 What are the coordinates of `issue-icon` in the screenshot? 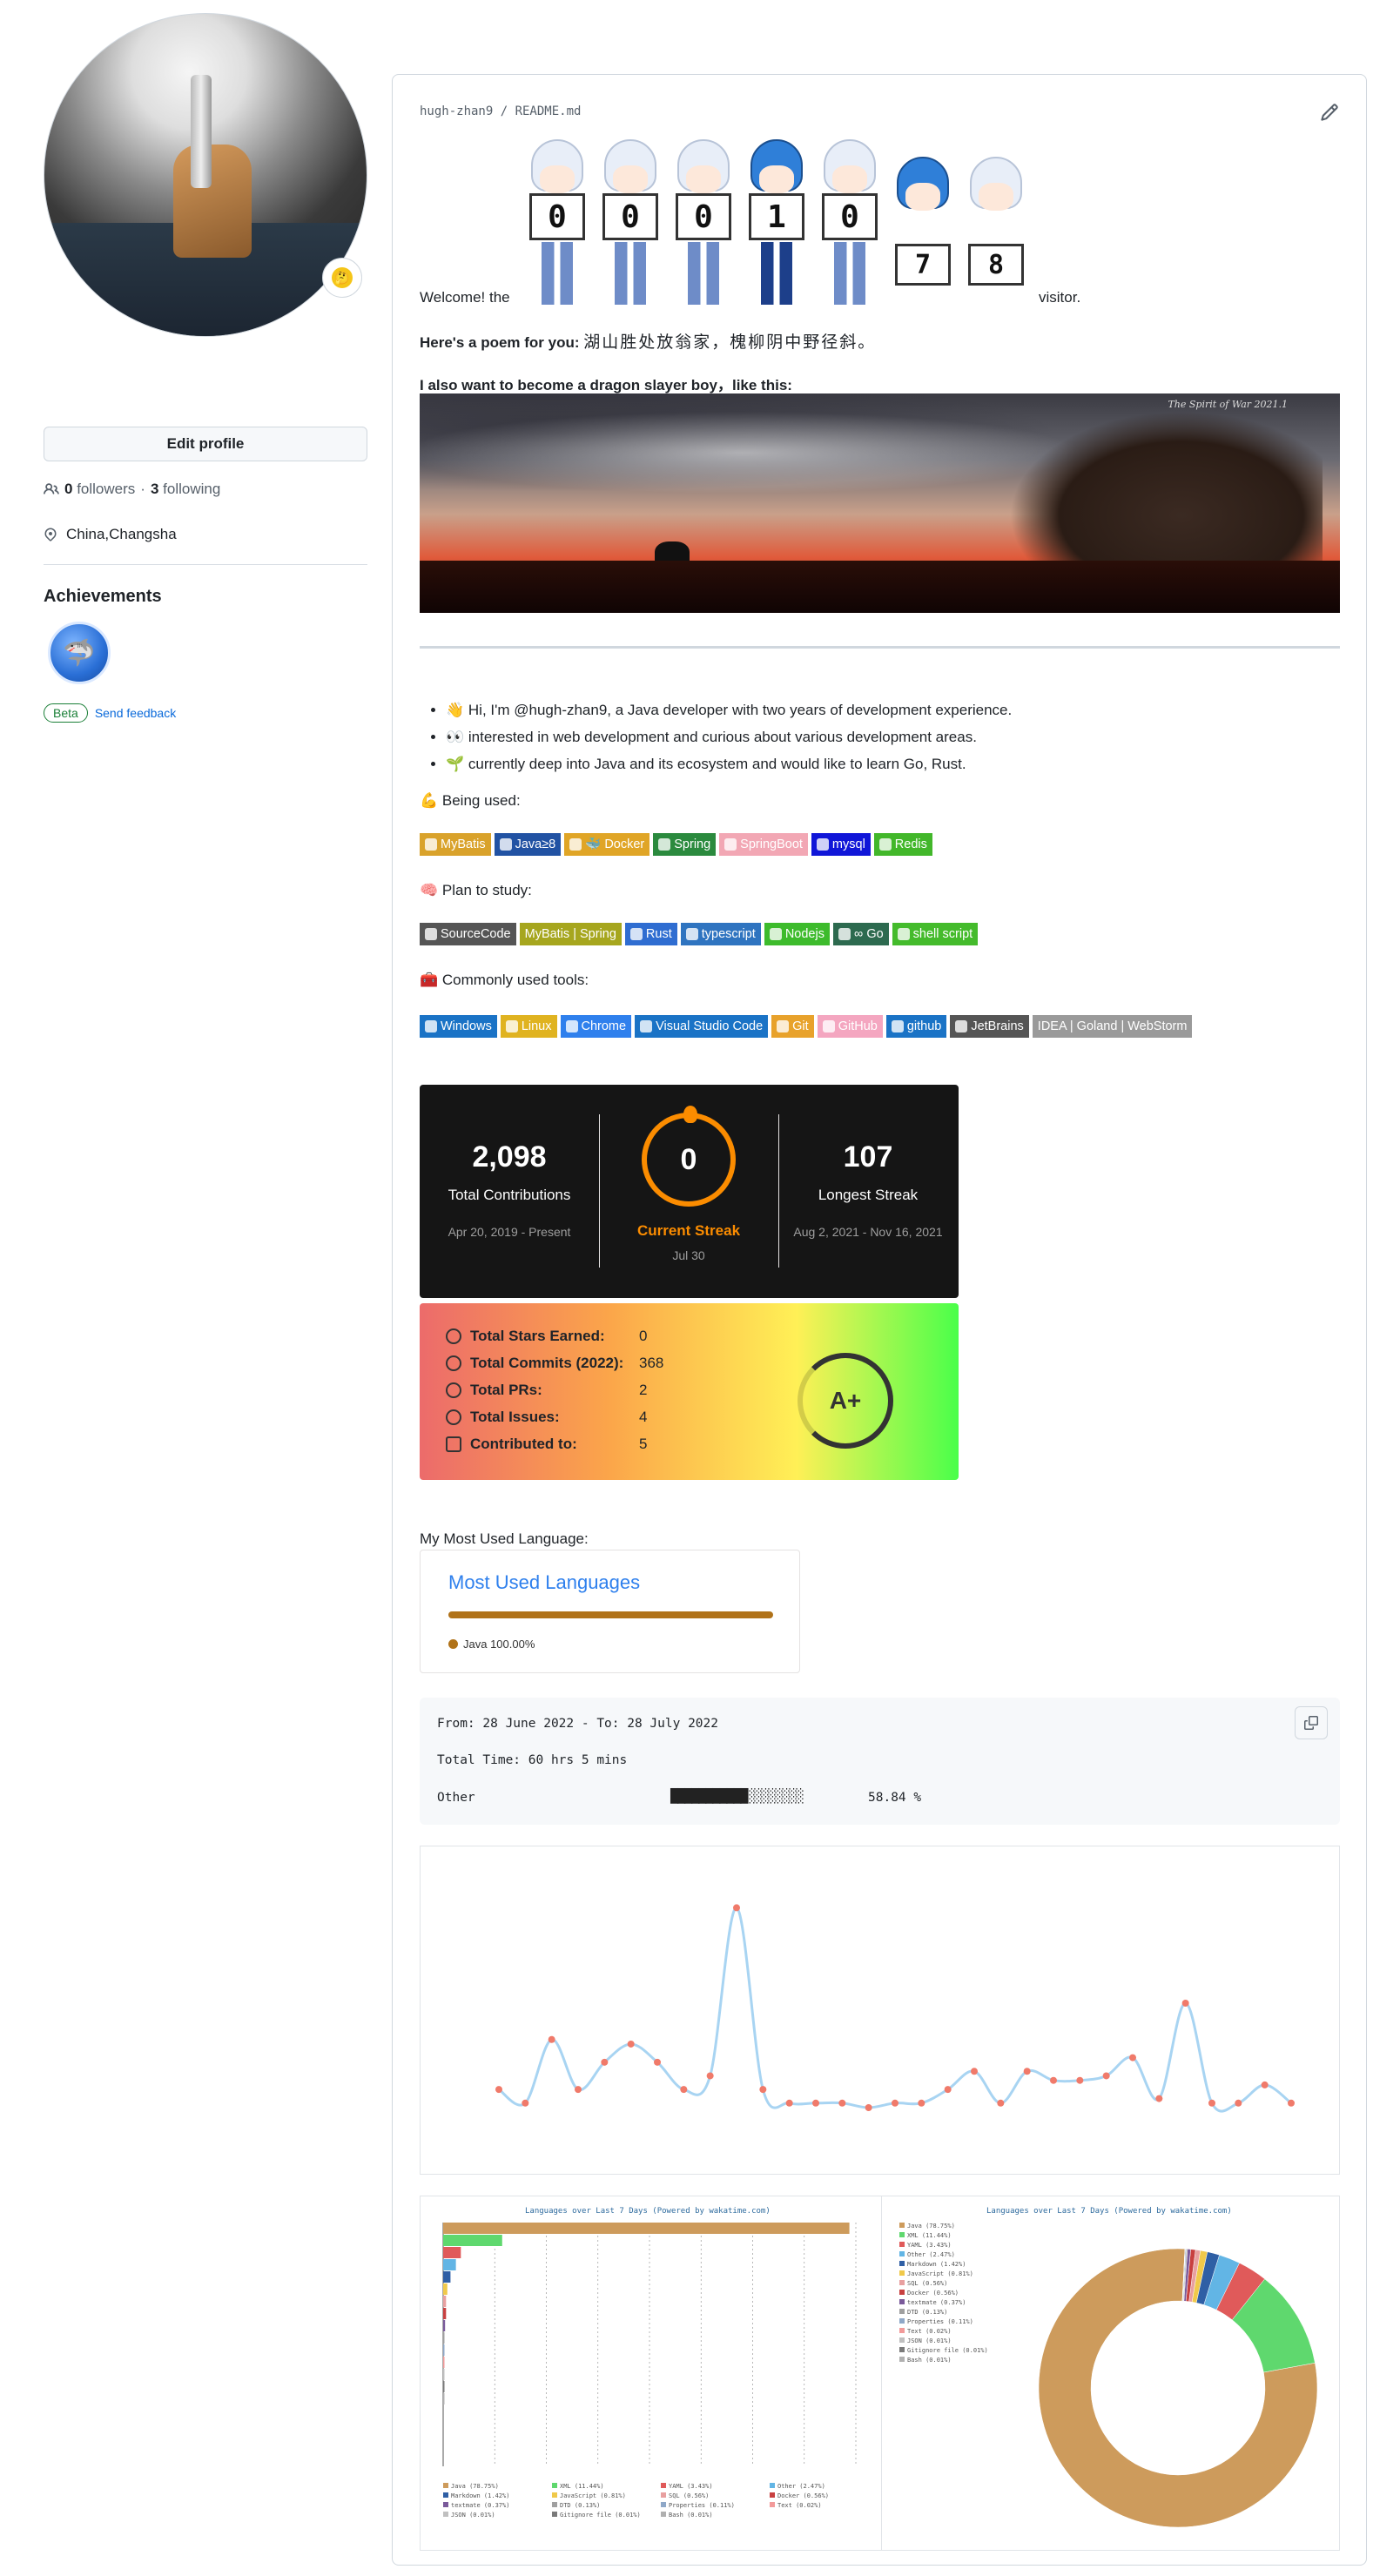 It's located at (454, 1417).